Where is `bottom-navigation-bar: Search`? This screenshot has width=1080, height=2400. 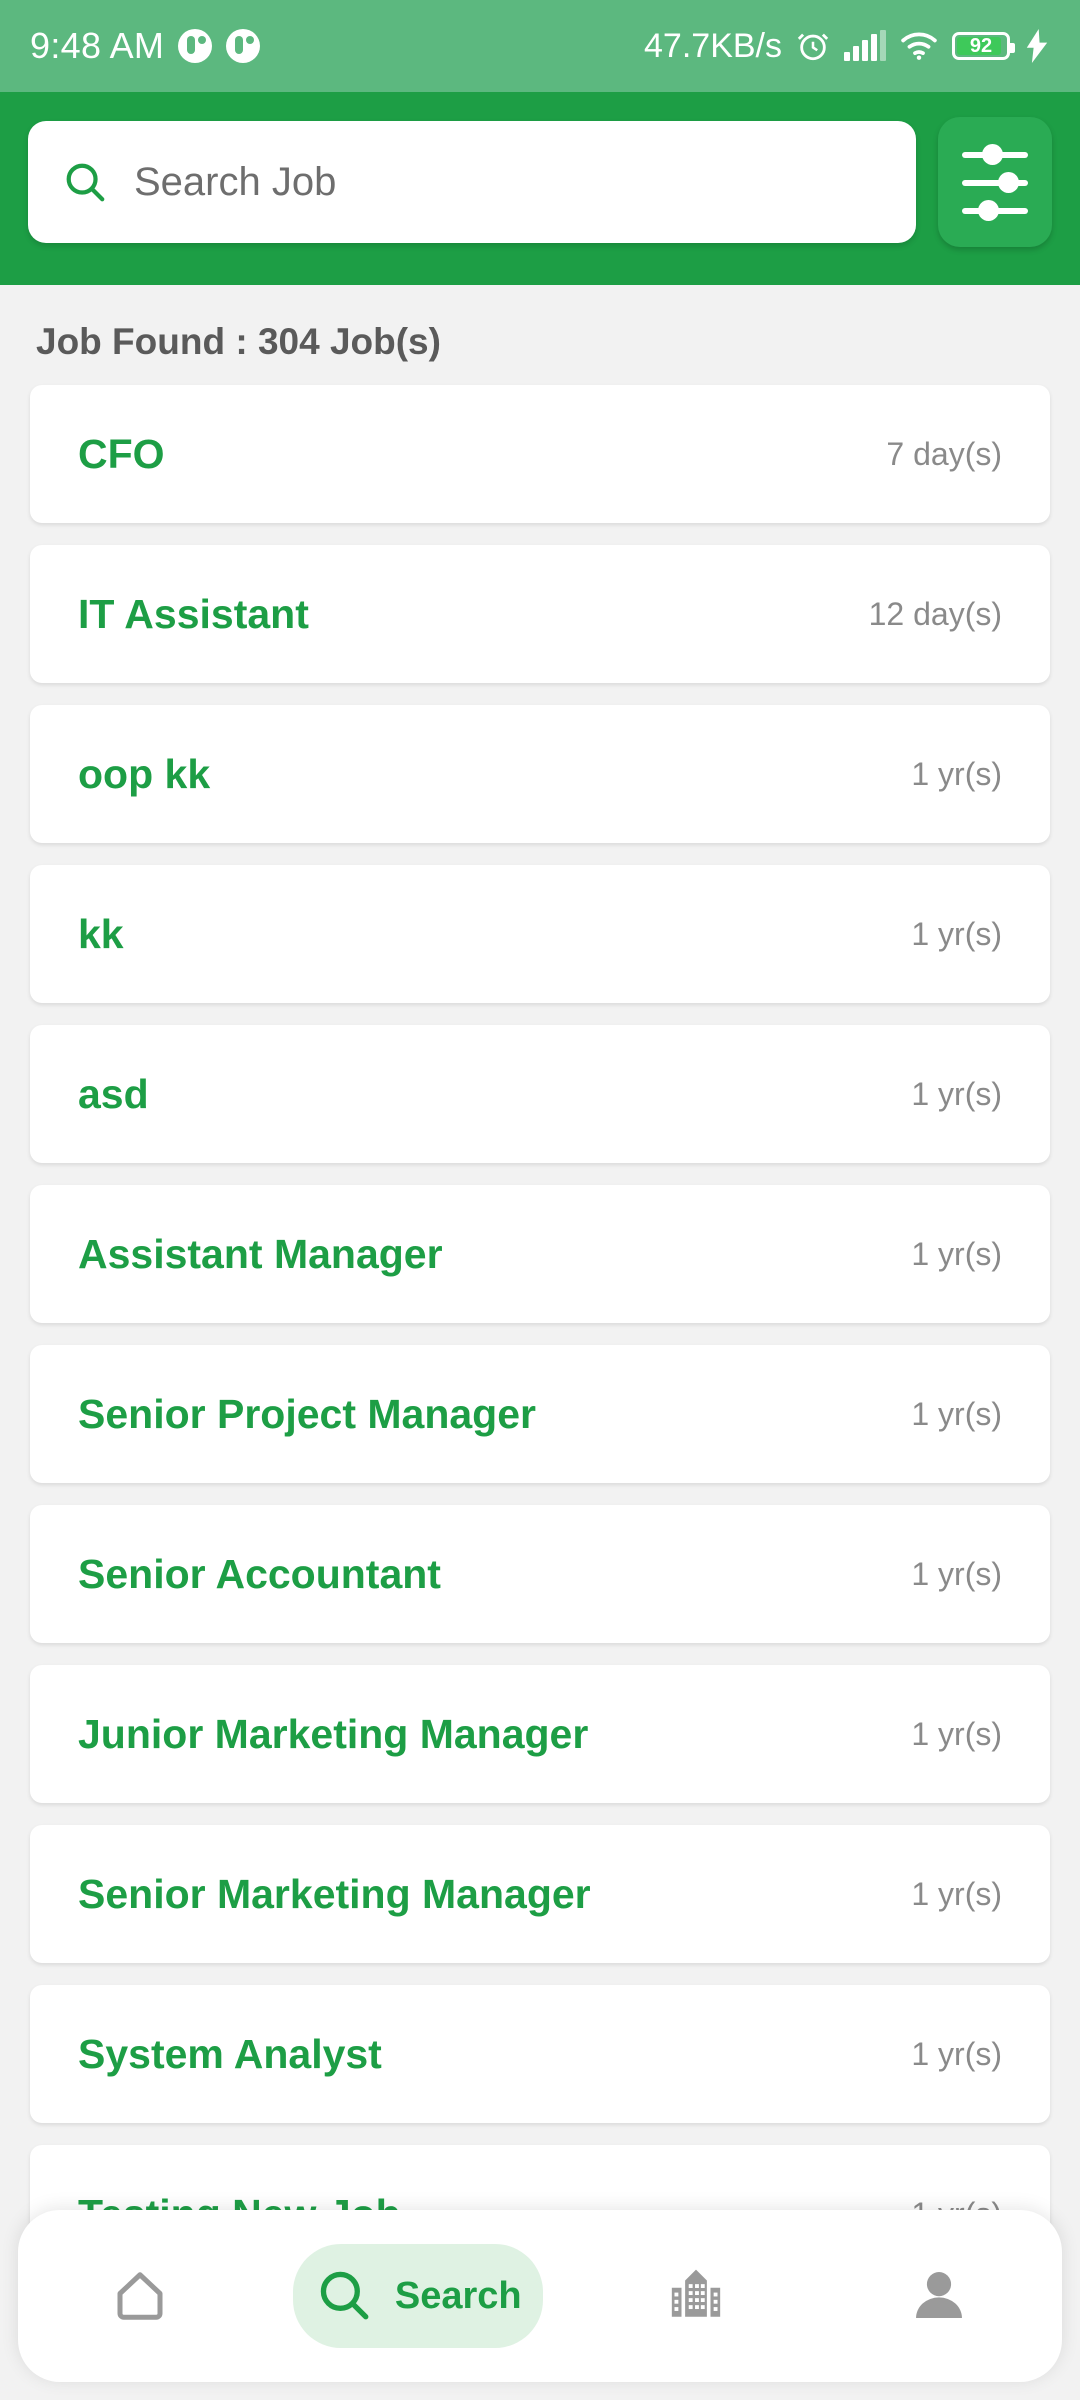 bottom-navigation-bar: Search is located at coordinates (540, 2296).